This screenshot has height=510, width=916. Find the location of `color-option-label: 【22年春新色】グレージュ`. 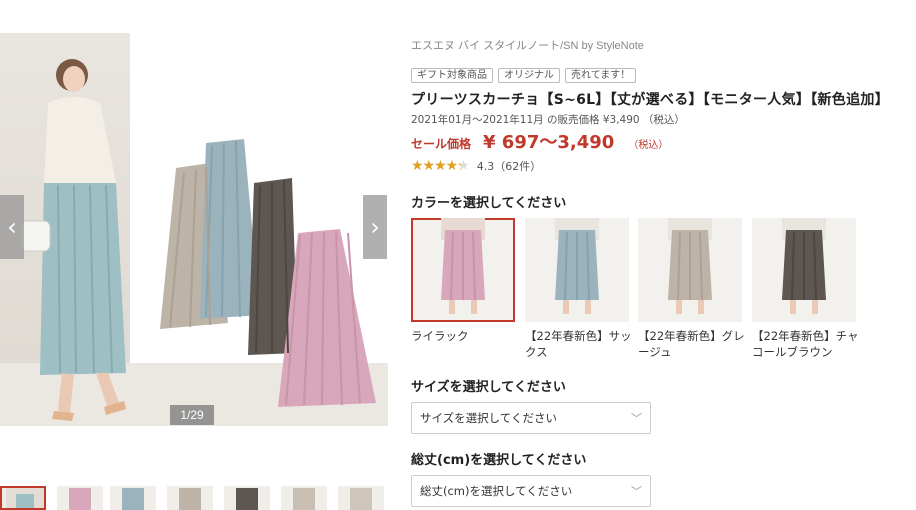

color-option-label: 【22年春新色】グレージュ is located at coordinates (691, 344).